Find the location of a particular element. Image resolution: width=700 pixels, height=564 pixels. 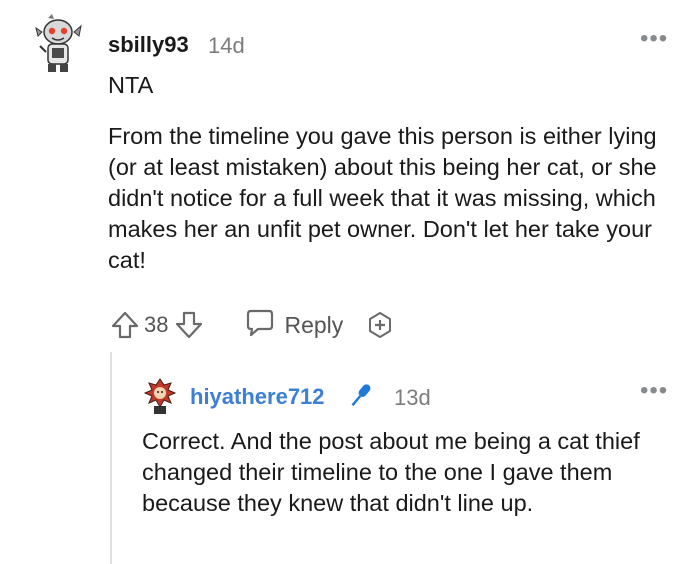

thread-line is located at coordinates (111, 458).